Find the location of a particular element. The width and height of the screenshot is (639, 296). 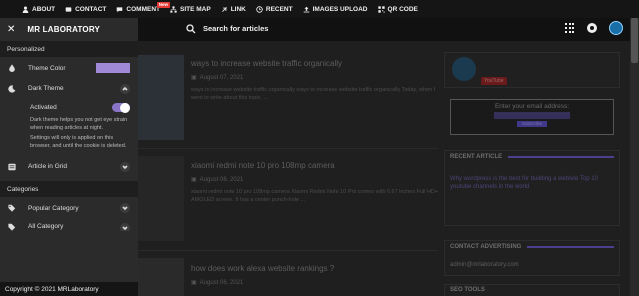

site-title: MR LABORATORY is located at coordinates (63, 29).